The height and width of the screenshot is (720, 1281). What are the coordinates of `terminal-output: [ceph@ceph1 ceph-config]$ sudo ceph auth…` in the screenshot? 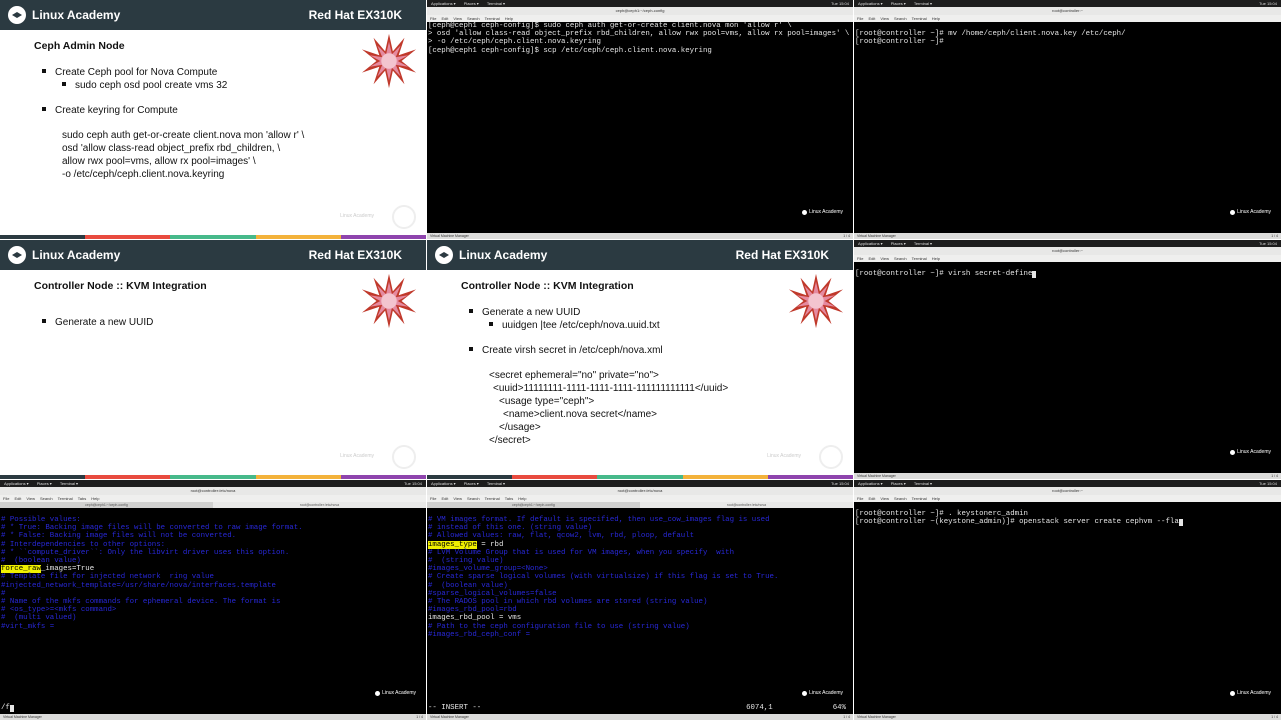 It's located at (640, 127).